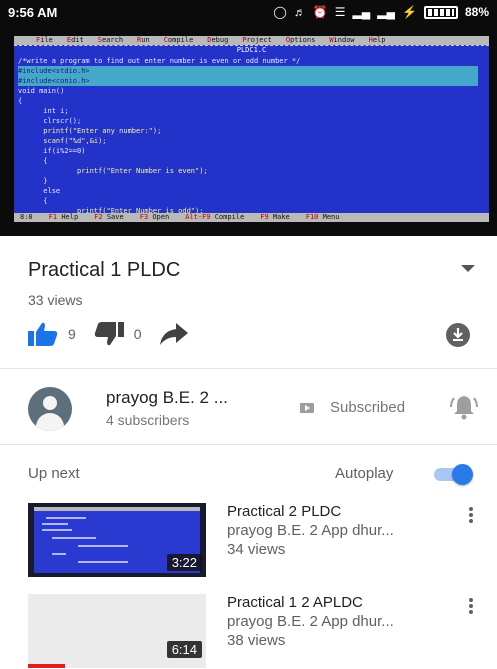  What do you see at coordinates (280, 12) in the screenshot?
I see `sync-icon: ◯` at bounding box center [280, 12].